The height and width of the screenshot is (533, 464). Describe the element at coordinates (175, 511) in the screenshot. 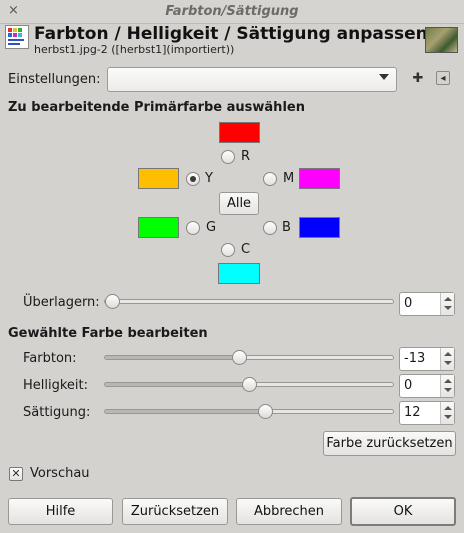

I see `reset-button: Zurücksetzen` at that location.